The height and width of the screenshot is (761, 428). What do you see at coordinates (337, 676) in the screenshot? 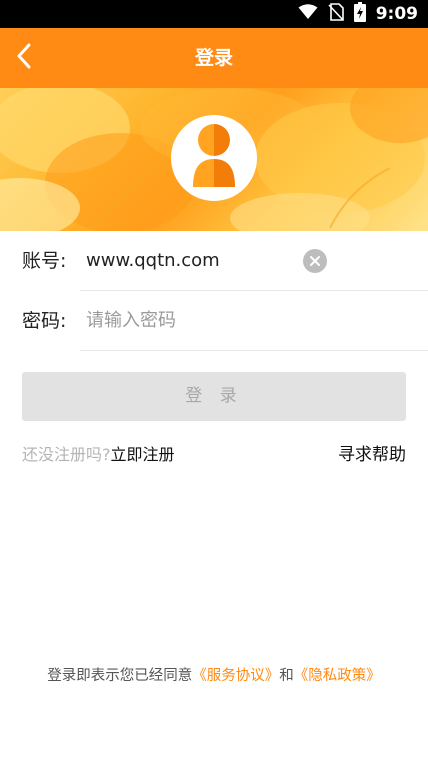
I see `privacy-policy-link: 《隐私政策》` at bounding box center [337, 676].